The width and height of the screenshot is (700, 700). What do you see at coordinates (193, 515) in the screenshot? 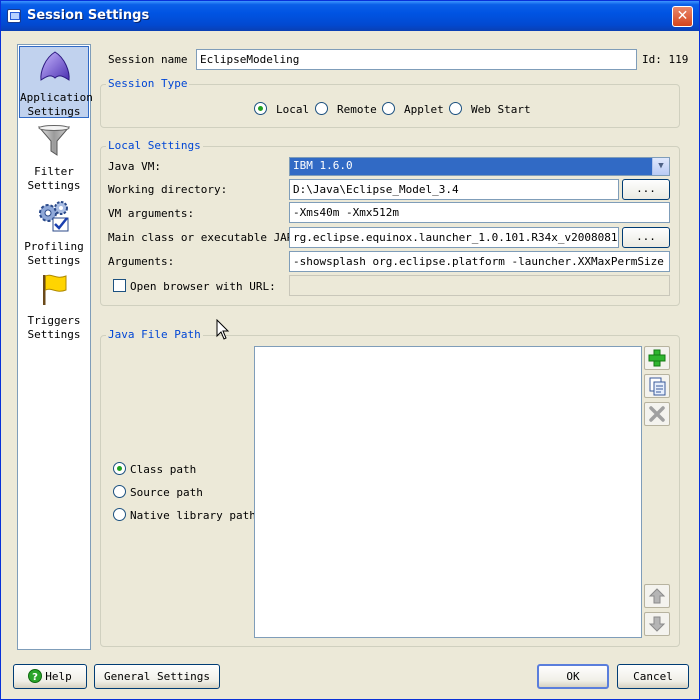
I see `radio-native-library-path-label: Native library path` at bounding box center [193, 515].